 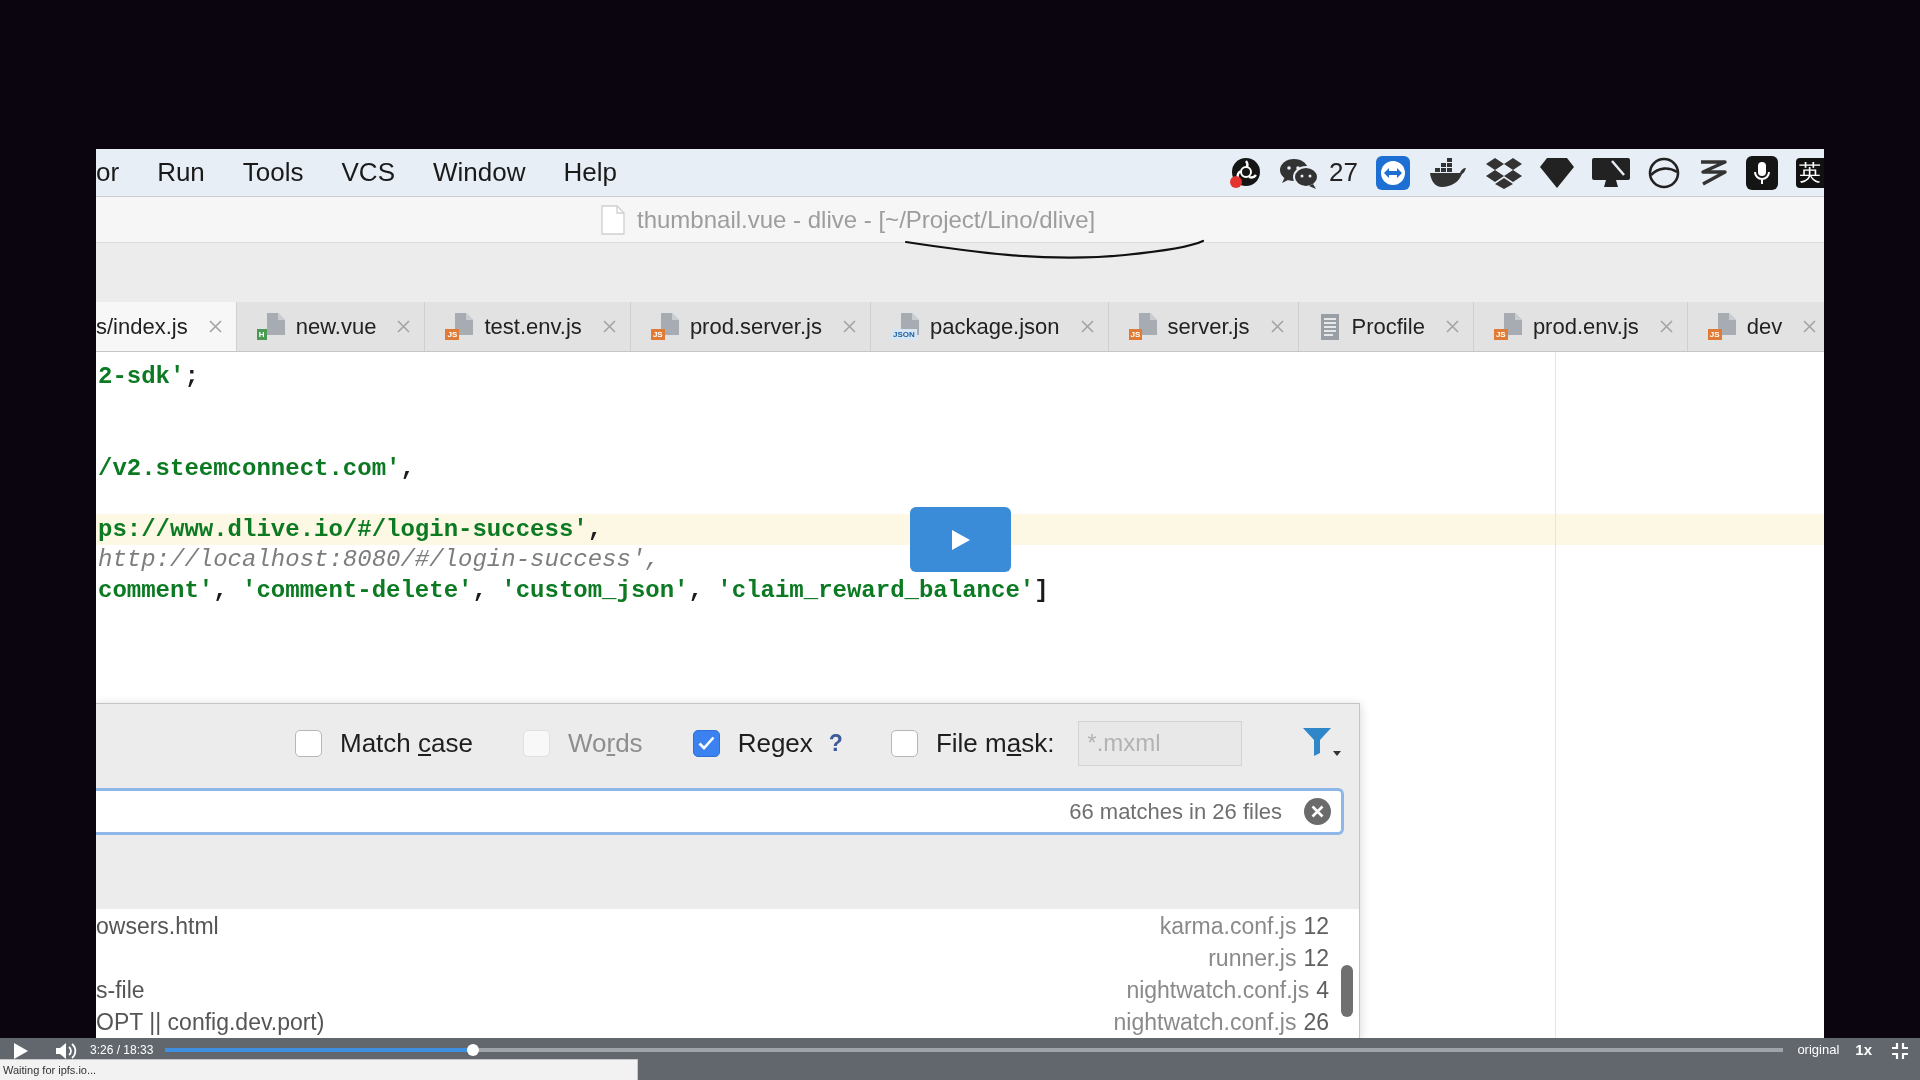 What do you see at coordinates (590, 172) in the screenshot?
I see `menu-item: Help` at bounding box center [590, 172].